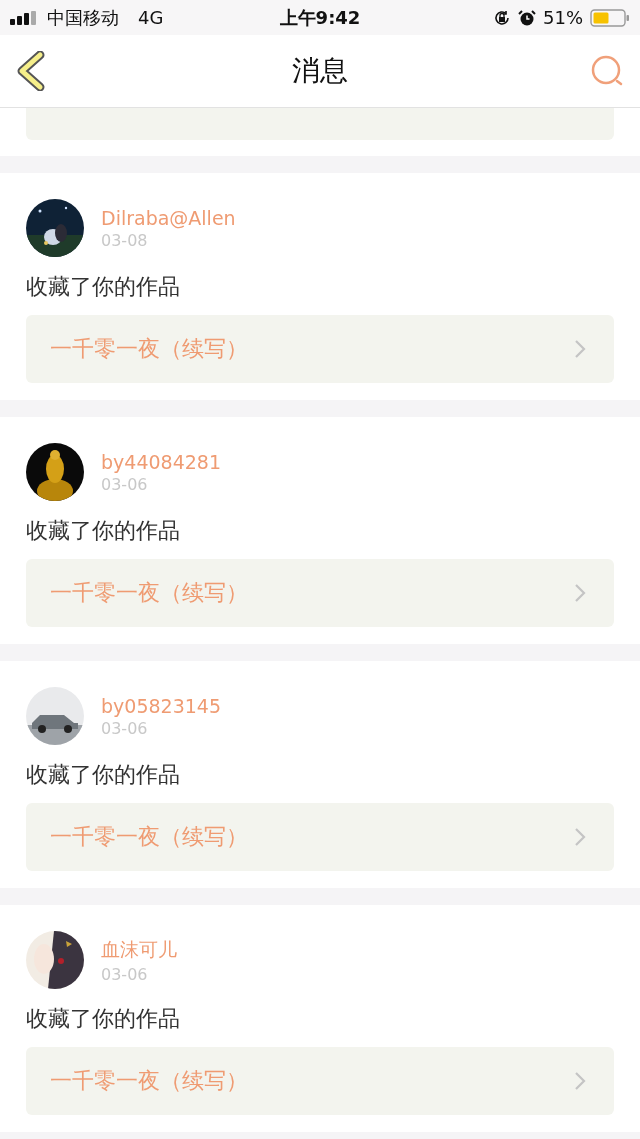  Describe the element at coordinates (610, 17) in the screenshot. I see `battery-icon` at that location.